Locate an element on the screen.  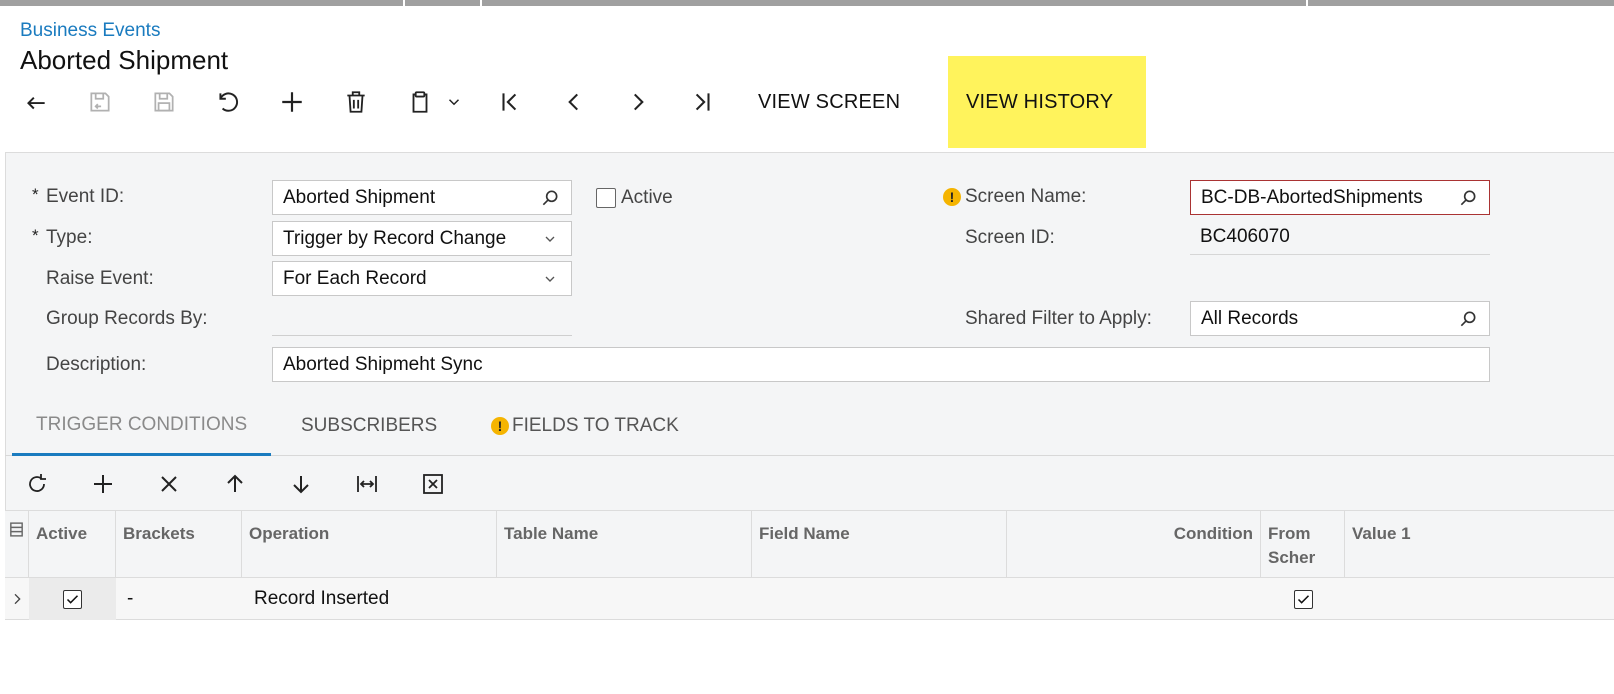
raise-event-label: Raise Event: is located at coordinates (100, 278).